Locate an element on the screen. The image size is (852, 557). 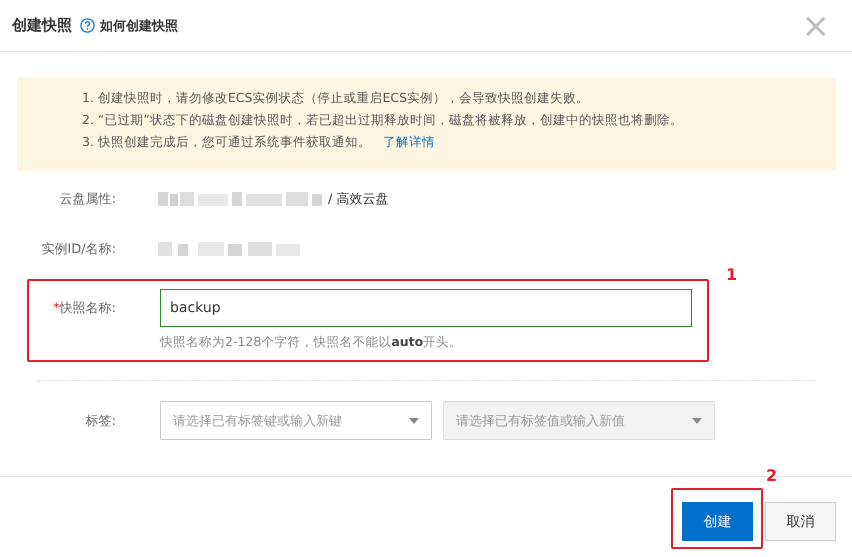
notice-text: 1. 创建快照时，请勿修改ECS实例状态（停止或重启ECS实例），会导致快照创建失败。 is located at coordinates (336, 97).